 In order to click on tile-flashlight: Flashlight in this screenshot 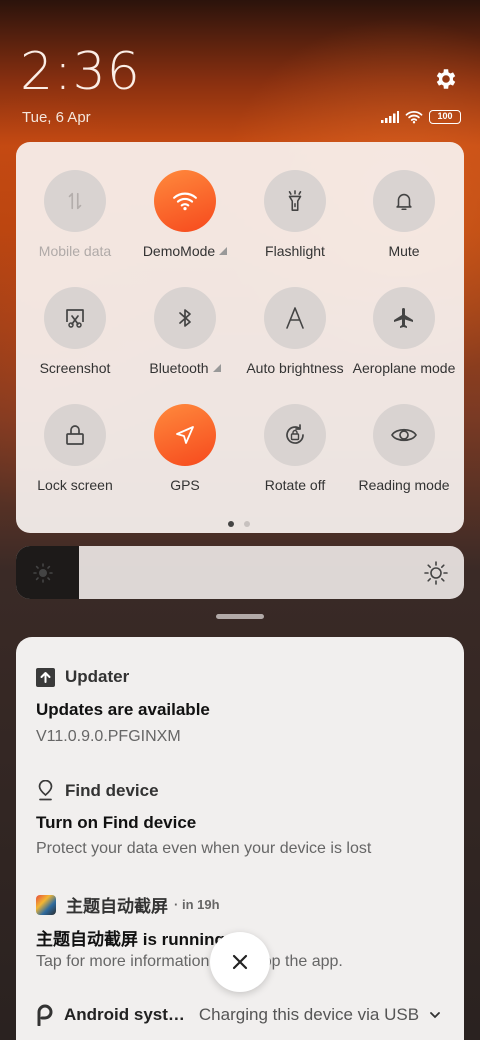, I will do `click(295, 214)`.